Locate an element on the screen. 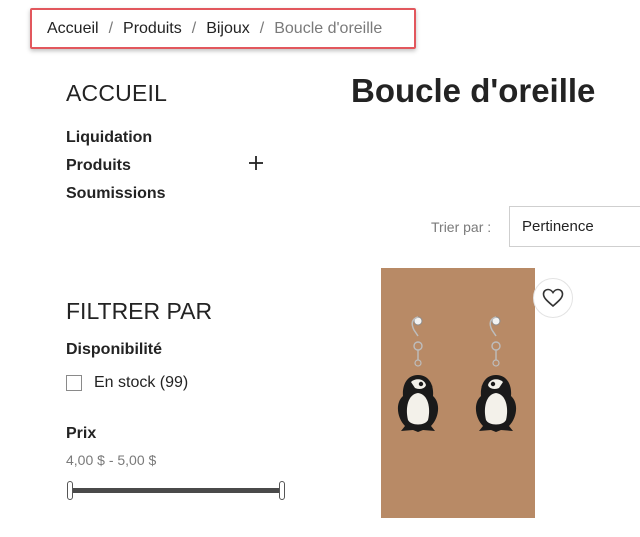 This screenshot has width=640, height=537. sort-label: Trier par : is located at coordinates (461, 227).